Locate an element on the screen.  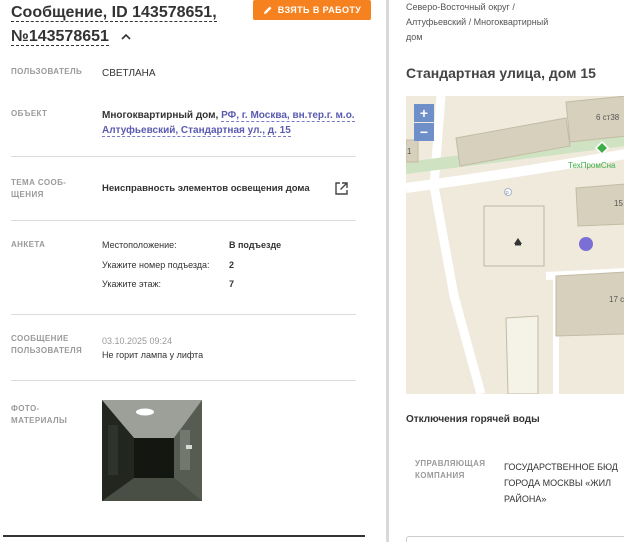
zoom-in-icon: + is located at coordinates (424, 113).